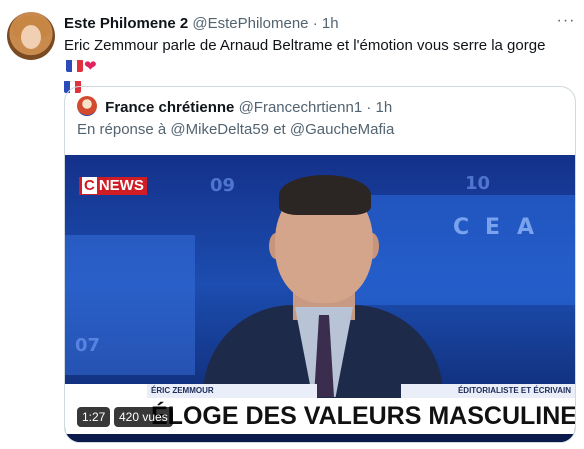 This screenshot has width=584, height=449. What do you see at coordinates (384, 107) in the screenshot?
I see `quoted-timestamp: 1h` at bounding box center [384, 107].